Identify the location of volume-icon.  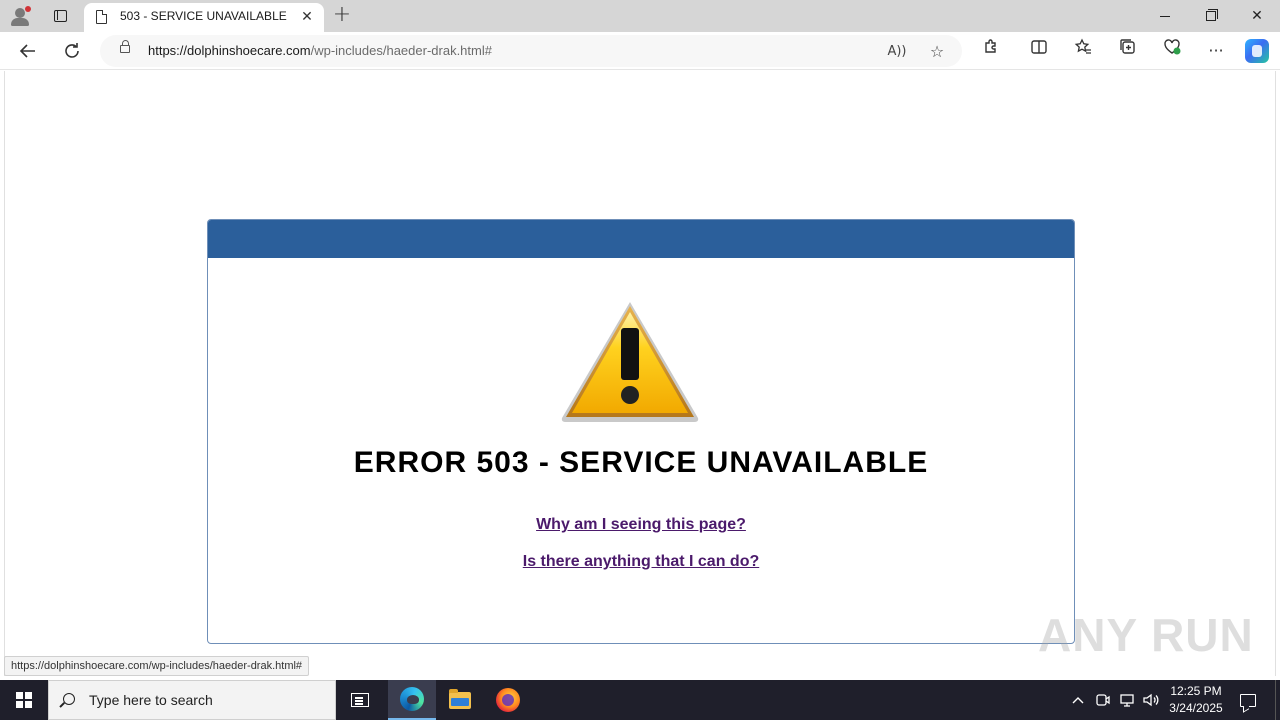
(1151, 700).